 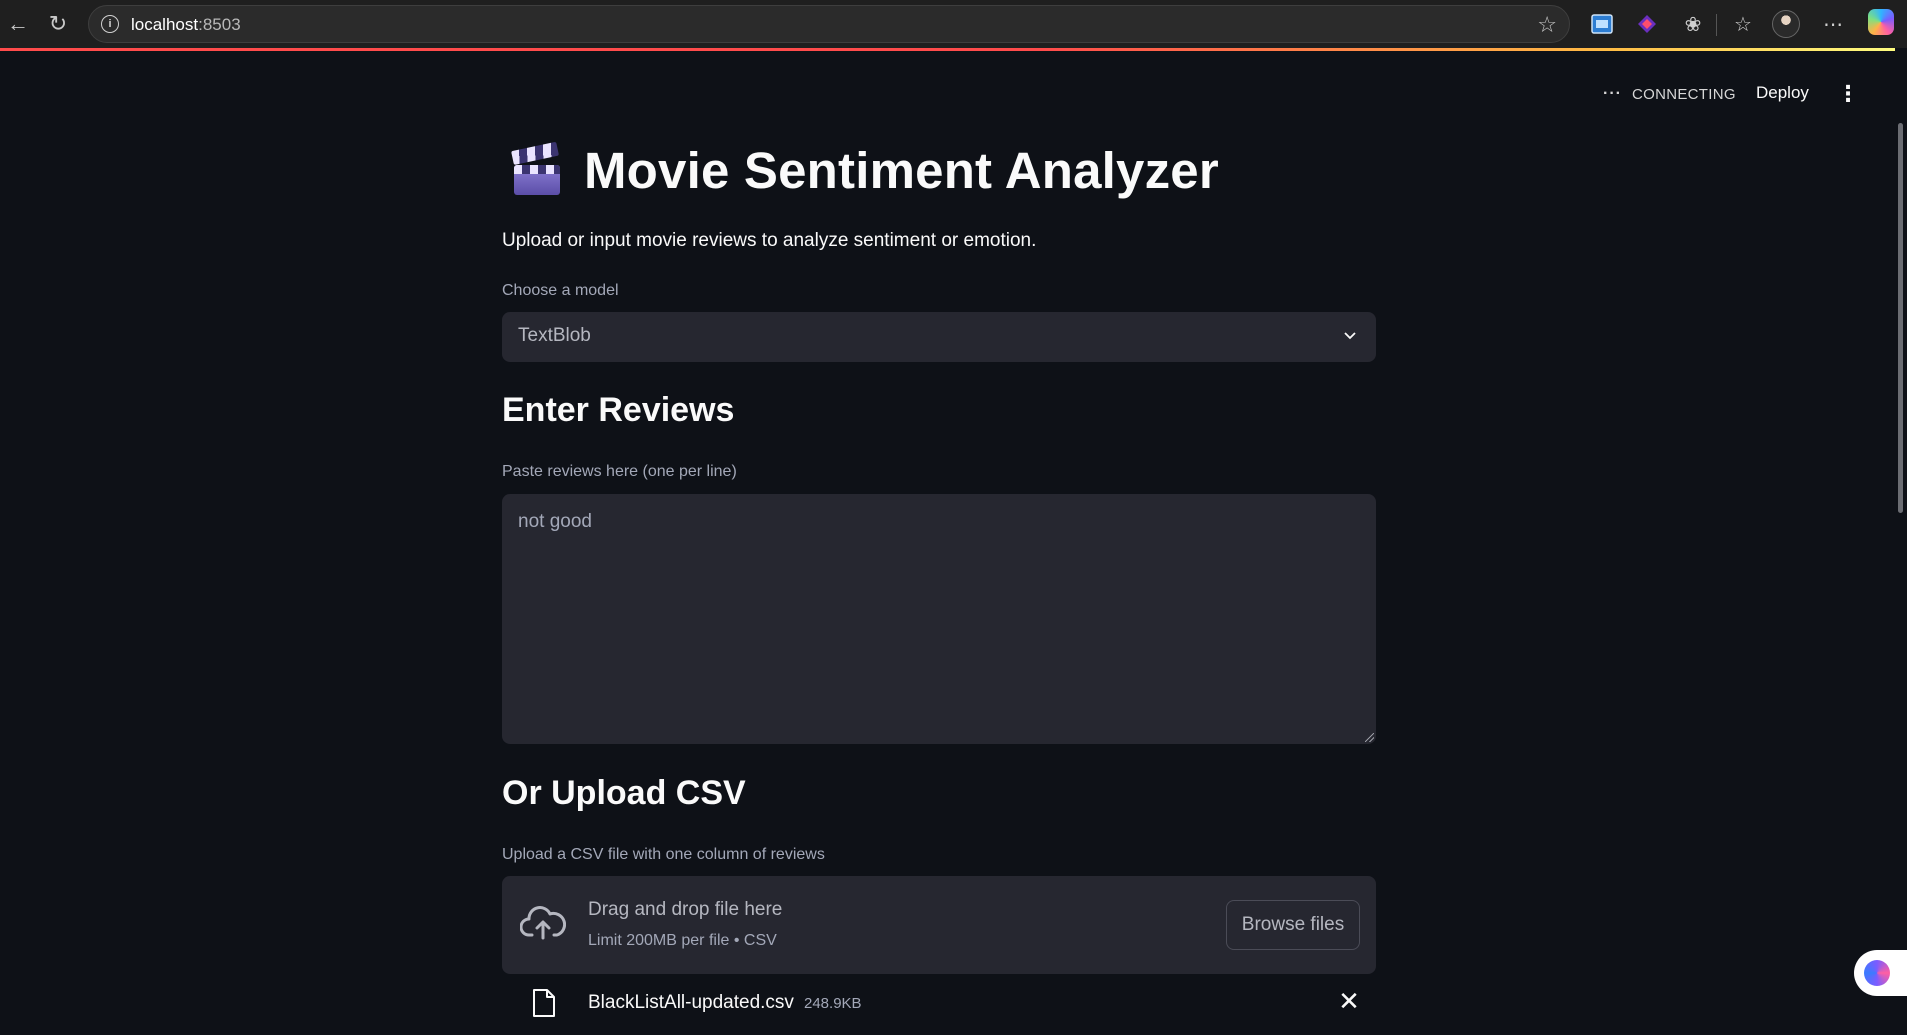 What do you see at coordinates (1716, 25) in the screenshot?
I see `toolbar-divider` at bounding box center [1716, 25].